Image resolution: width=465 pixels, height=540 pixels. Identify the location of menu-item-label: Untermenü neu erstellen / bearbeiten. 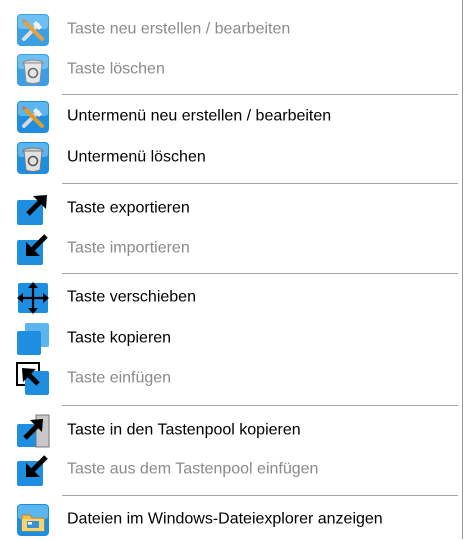
(199, 116).